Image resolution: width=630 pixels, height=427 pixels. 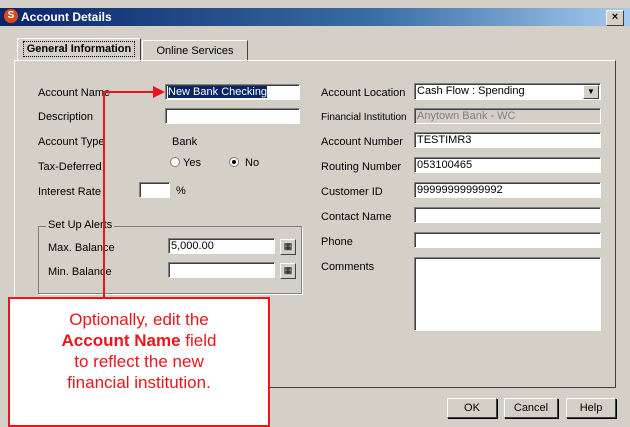 What do you see at coordinates (507, 215) in the screenshot?
I see `contact-name-input` at bounding box center [507, 215].